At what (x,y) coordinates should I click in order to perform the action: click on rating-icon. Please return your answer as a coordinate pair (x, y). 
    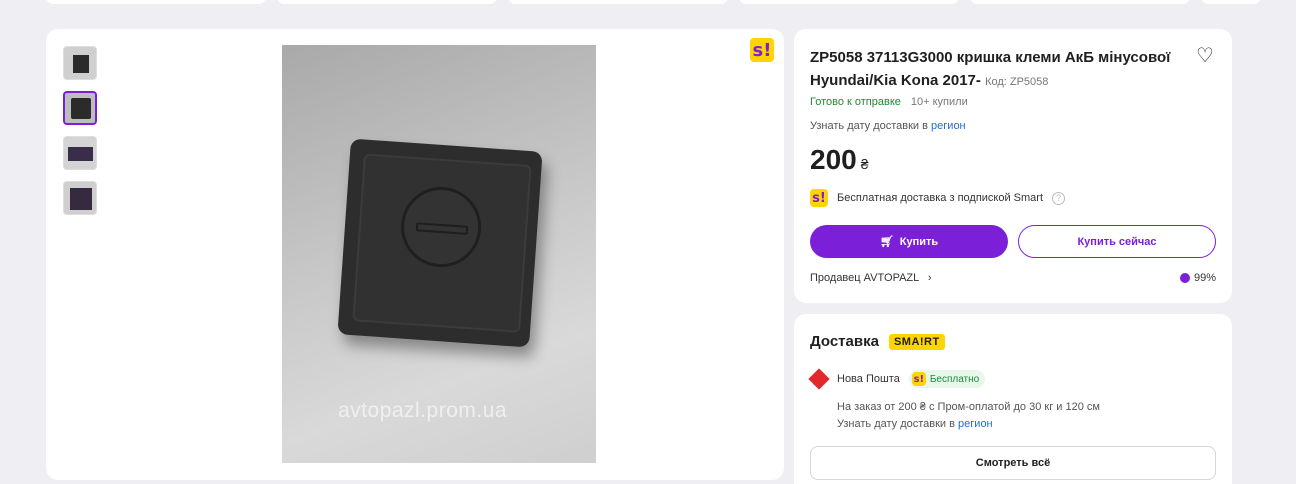
    Looking at the image, I should click on (1184, 278).